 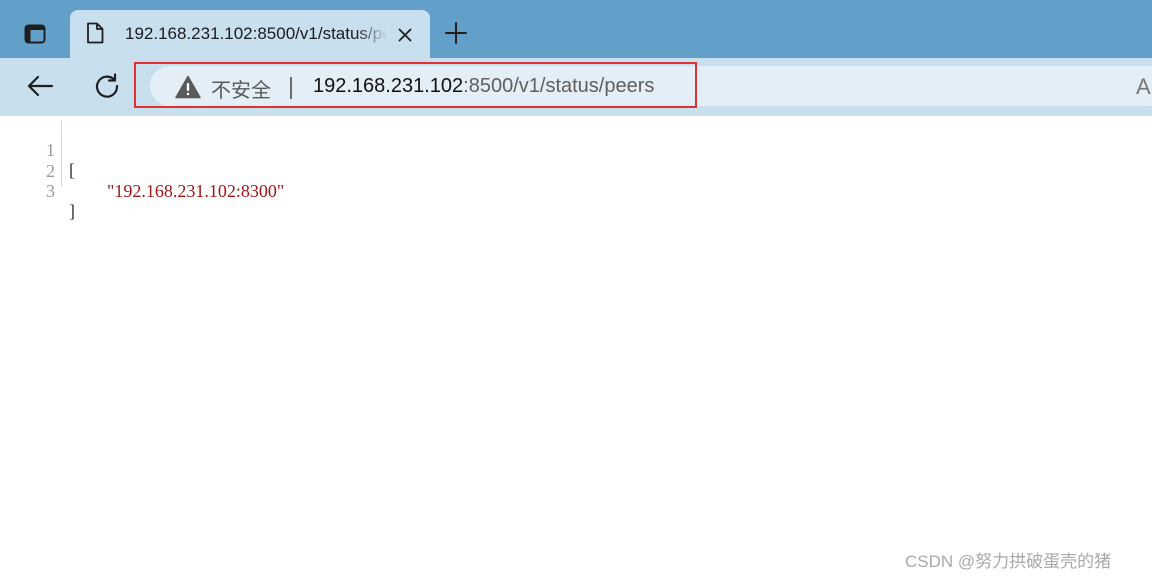 I want to click on arrow-left-icon, so click(x=40, y=86).